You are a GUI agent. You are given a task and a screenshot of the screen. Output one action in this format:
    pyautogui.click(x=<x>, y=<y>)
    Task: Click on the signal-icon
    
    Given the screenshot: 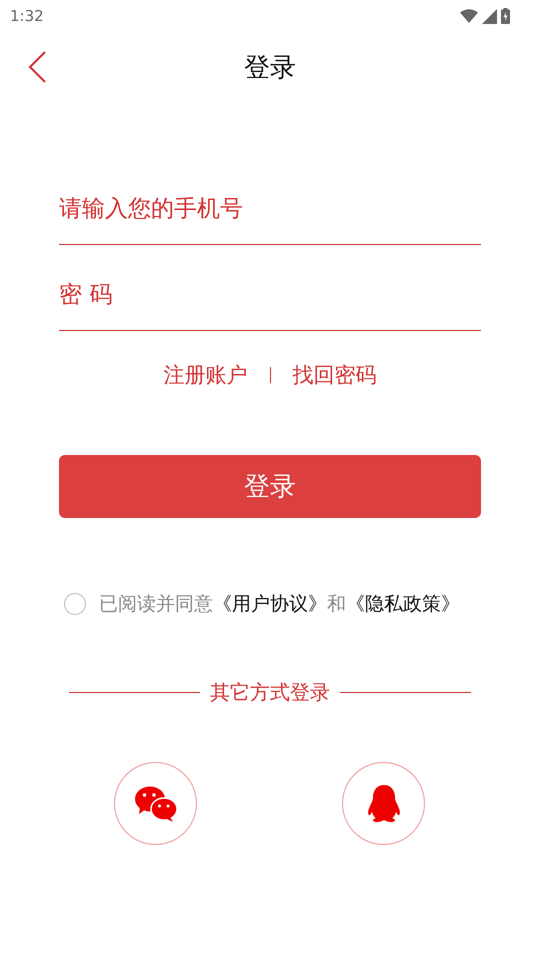 What is the action you would take?
    pyautogui.click(x=489, y=16)
    